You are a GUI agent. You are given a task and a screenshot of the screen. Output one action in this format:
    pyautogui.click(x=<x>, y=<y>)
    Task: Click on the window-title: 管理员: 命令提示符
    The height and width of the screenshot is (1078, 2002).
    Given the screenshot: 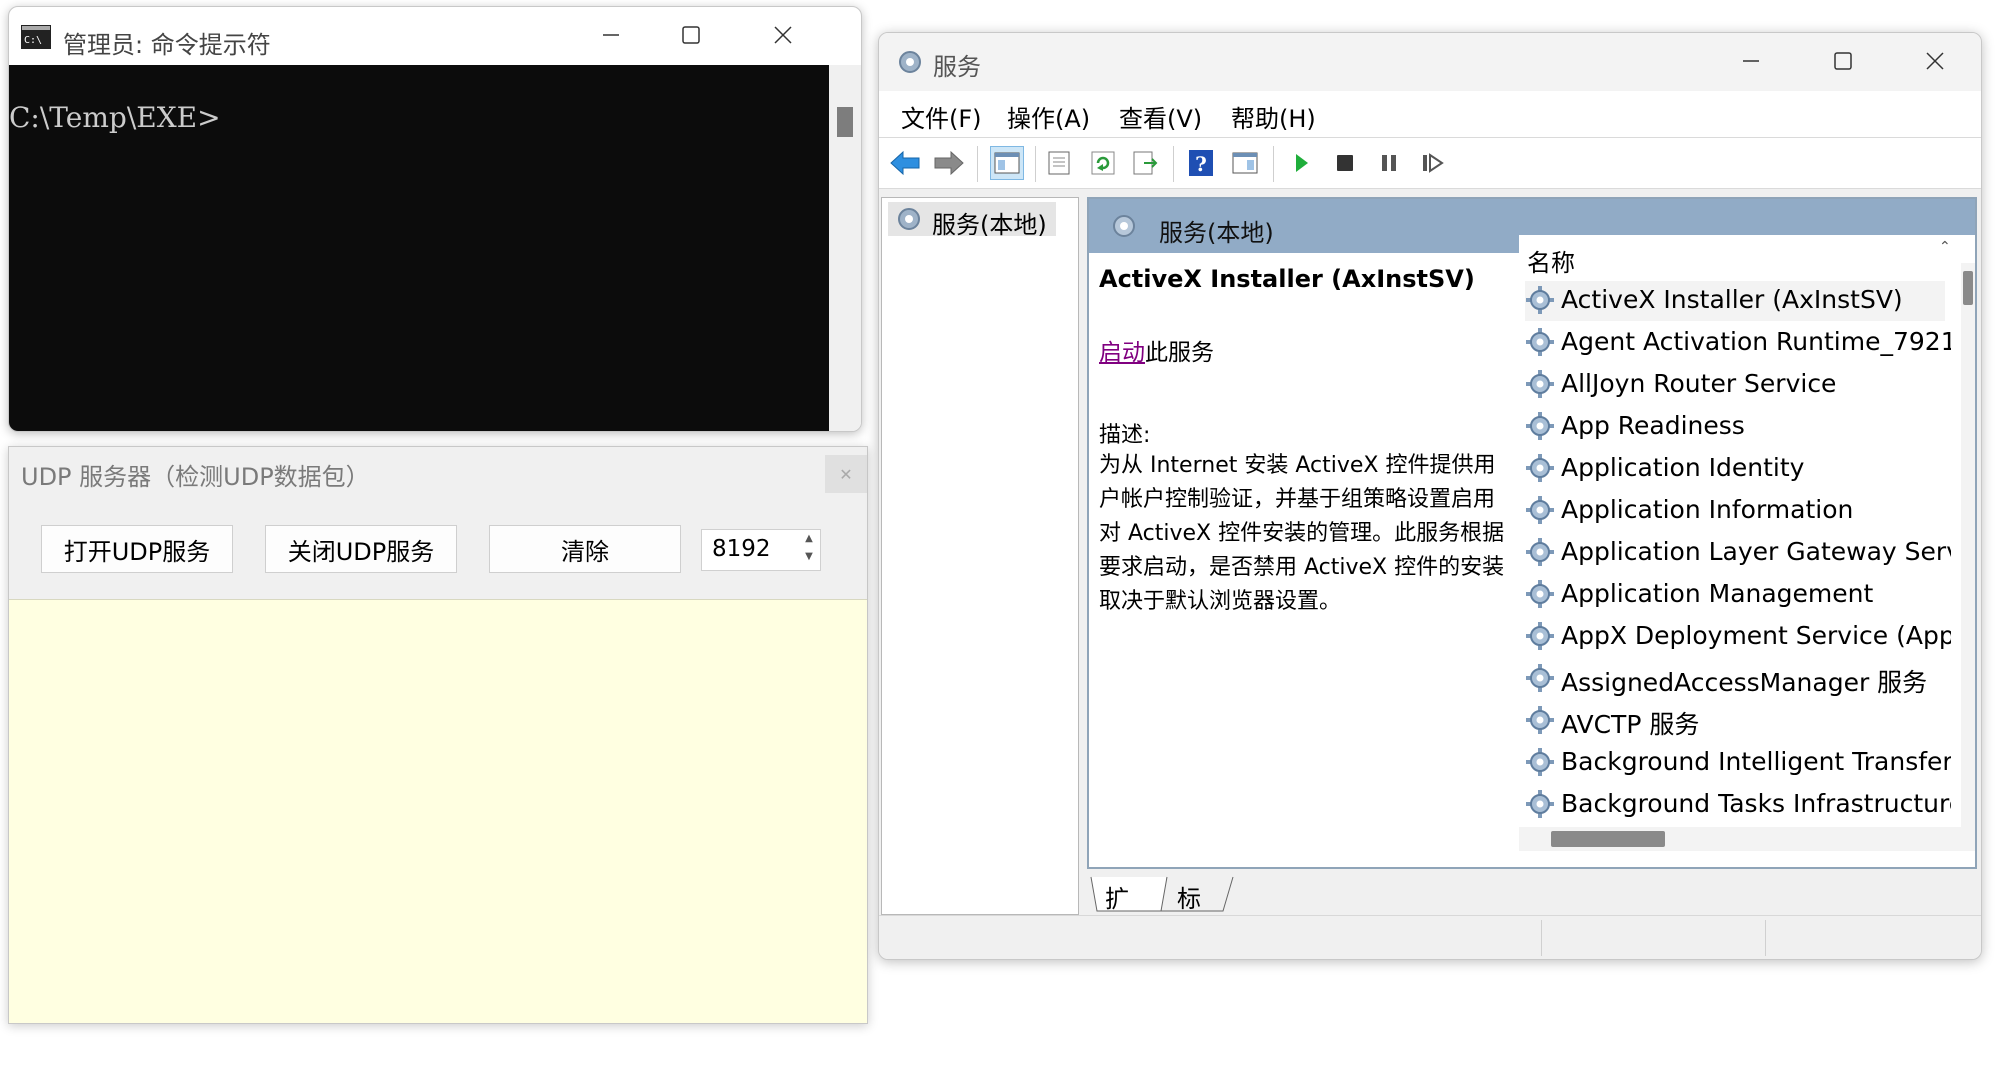 What is the action you would take?
    pyautogui.click(x=167, y=45)
    